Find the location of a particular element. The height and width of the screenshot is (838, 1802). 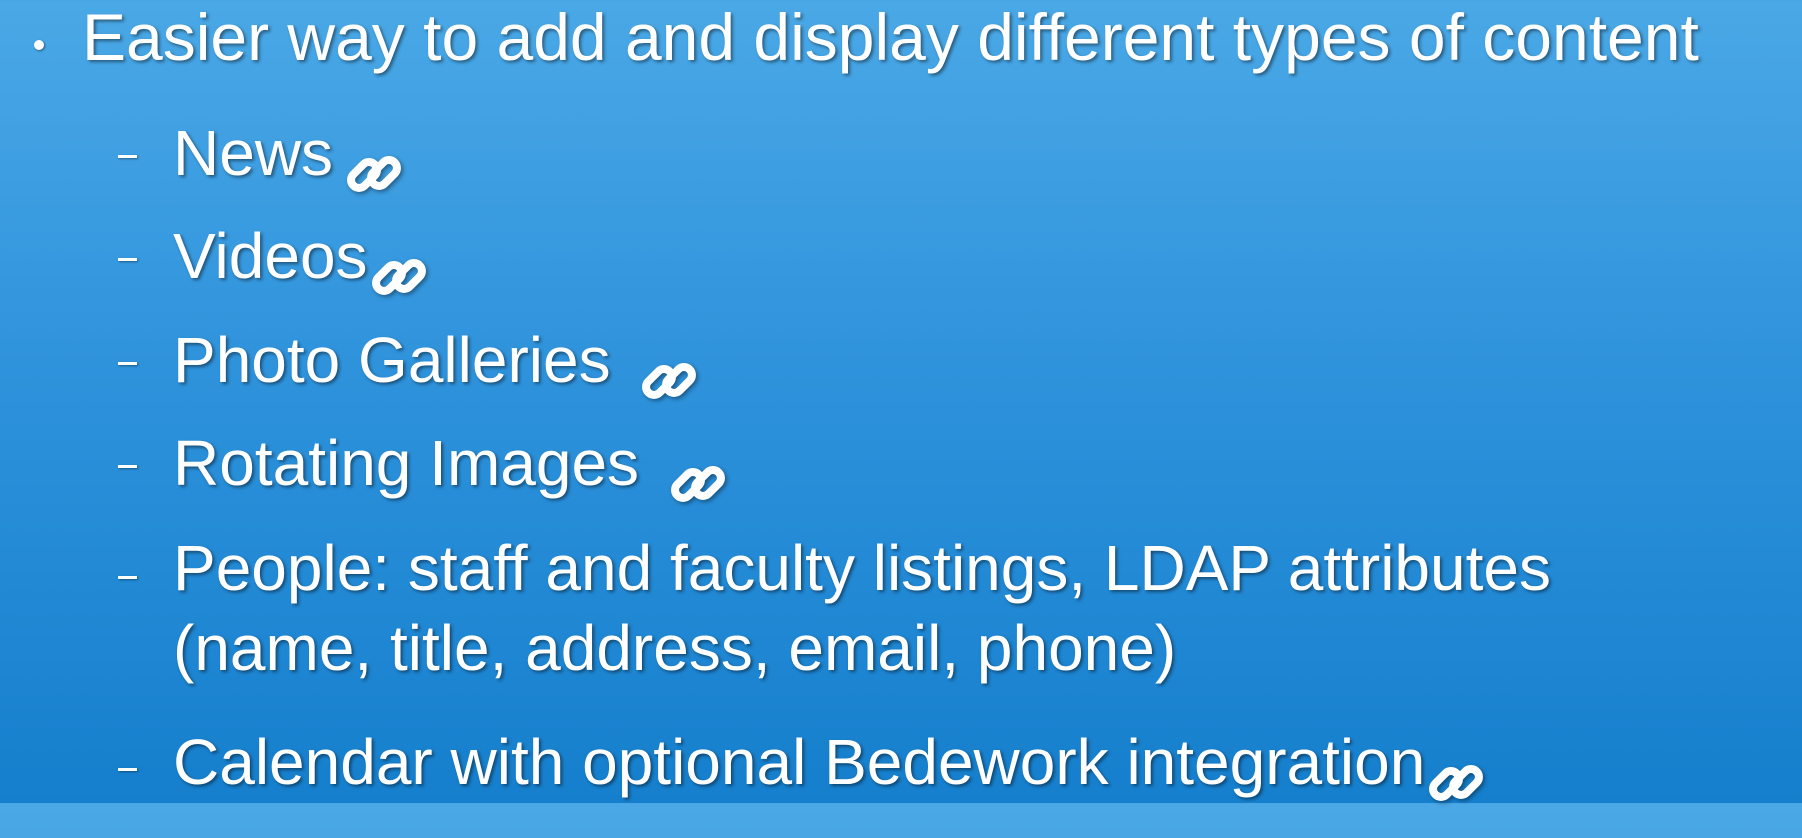

list-item-label: News is located at coordinates (253, 153).